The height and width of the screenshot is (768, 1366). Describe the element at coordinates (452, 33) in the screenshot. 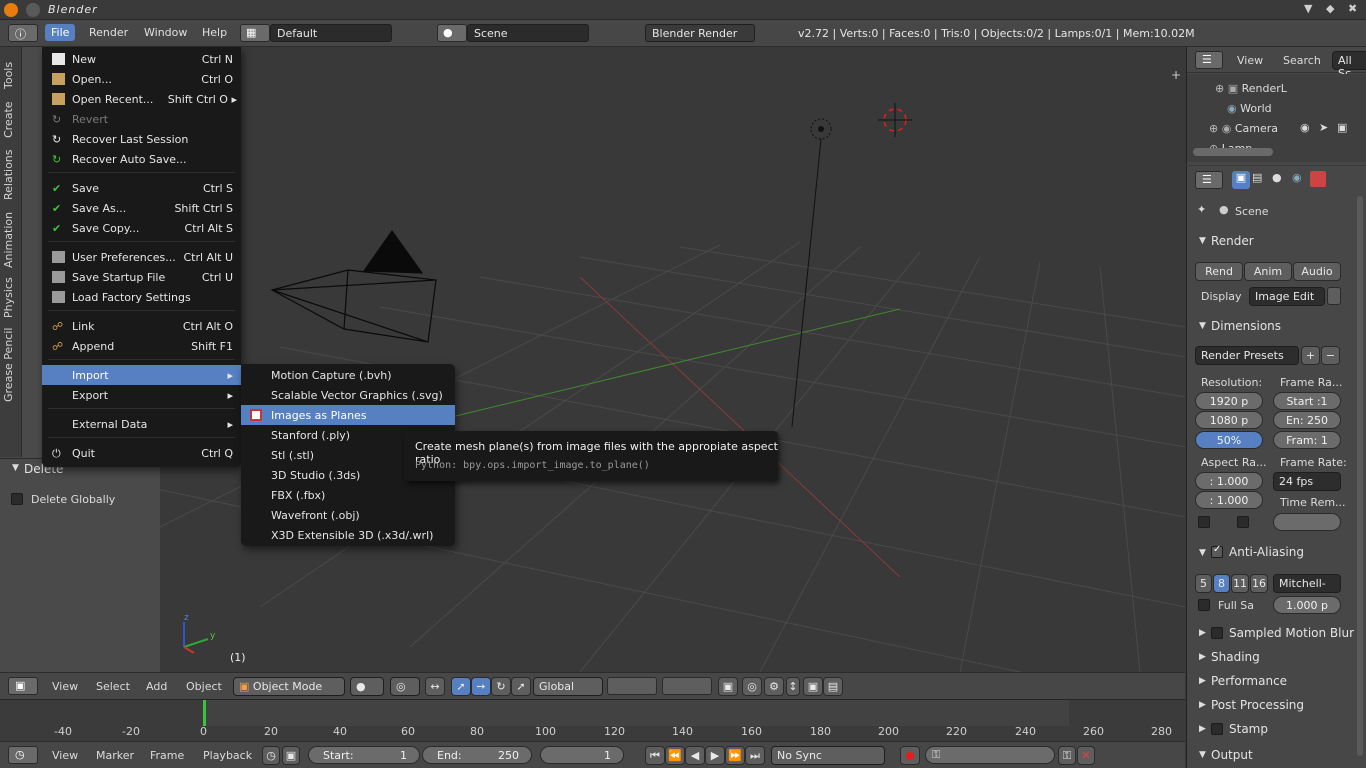

I see `scene-selector-button: ●` at that location.